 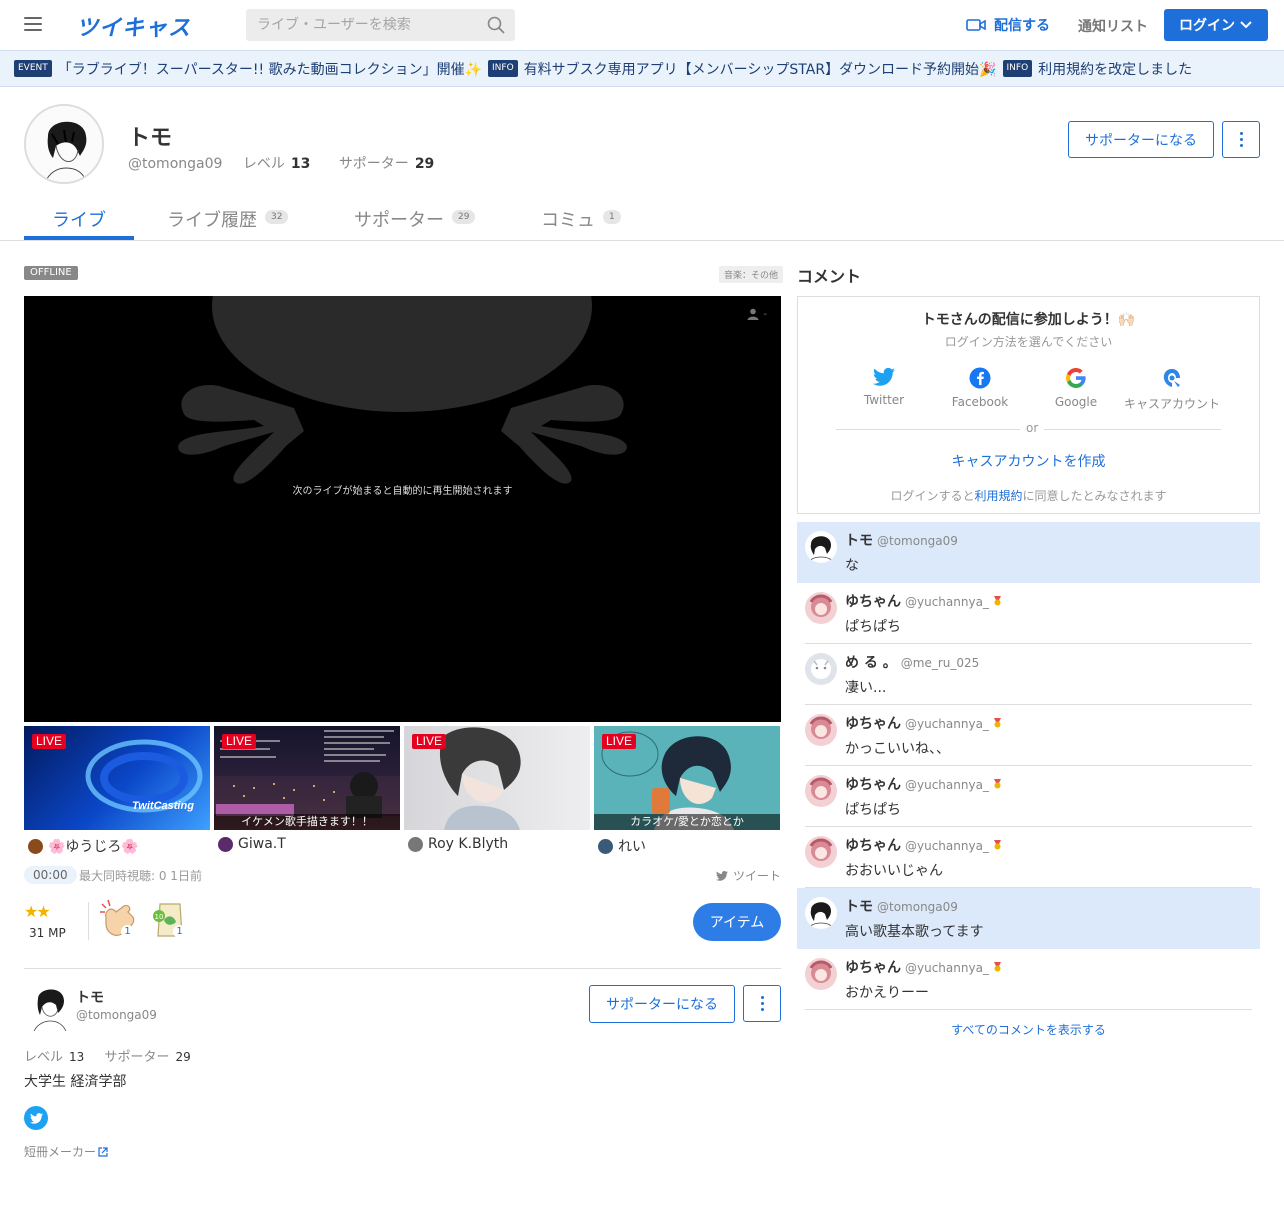 What do you see at coordinates (66, 1151) in the screenshot?
I see `tanzaku-maker-link: 短冊メーカー` at bounding box center [66, 1151].